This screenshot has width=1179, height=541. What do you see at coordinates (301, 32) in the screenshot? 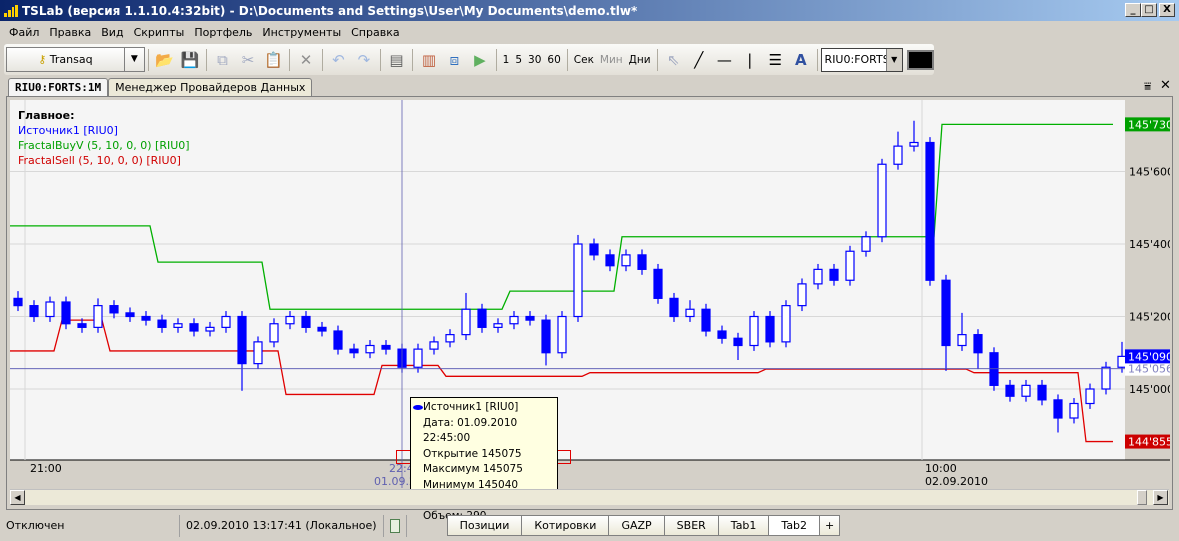
I see `menu-tools: Инструменты` at bounding box center [301, 32].